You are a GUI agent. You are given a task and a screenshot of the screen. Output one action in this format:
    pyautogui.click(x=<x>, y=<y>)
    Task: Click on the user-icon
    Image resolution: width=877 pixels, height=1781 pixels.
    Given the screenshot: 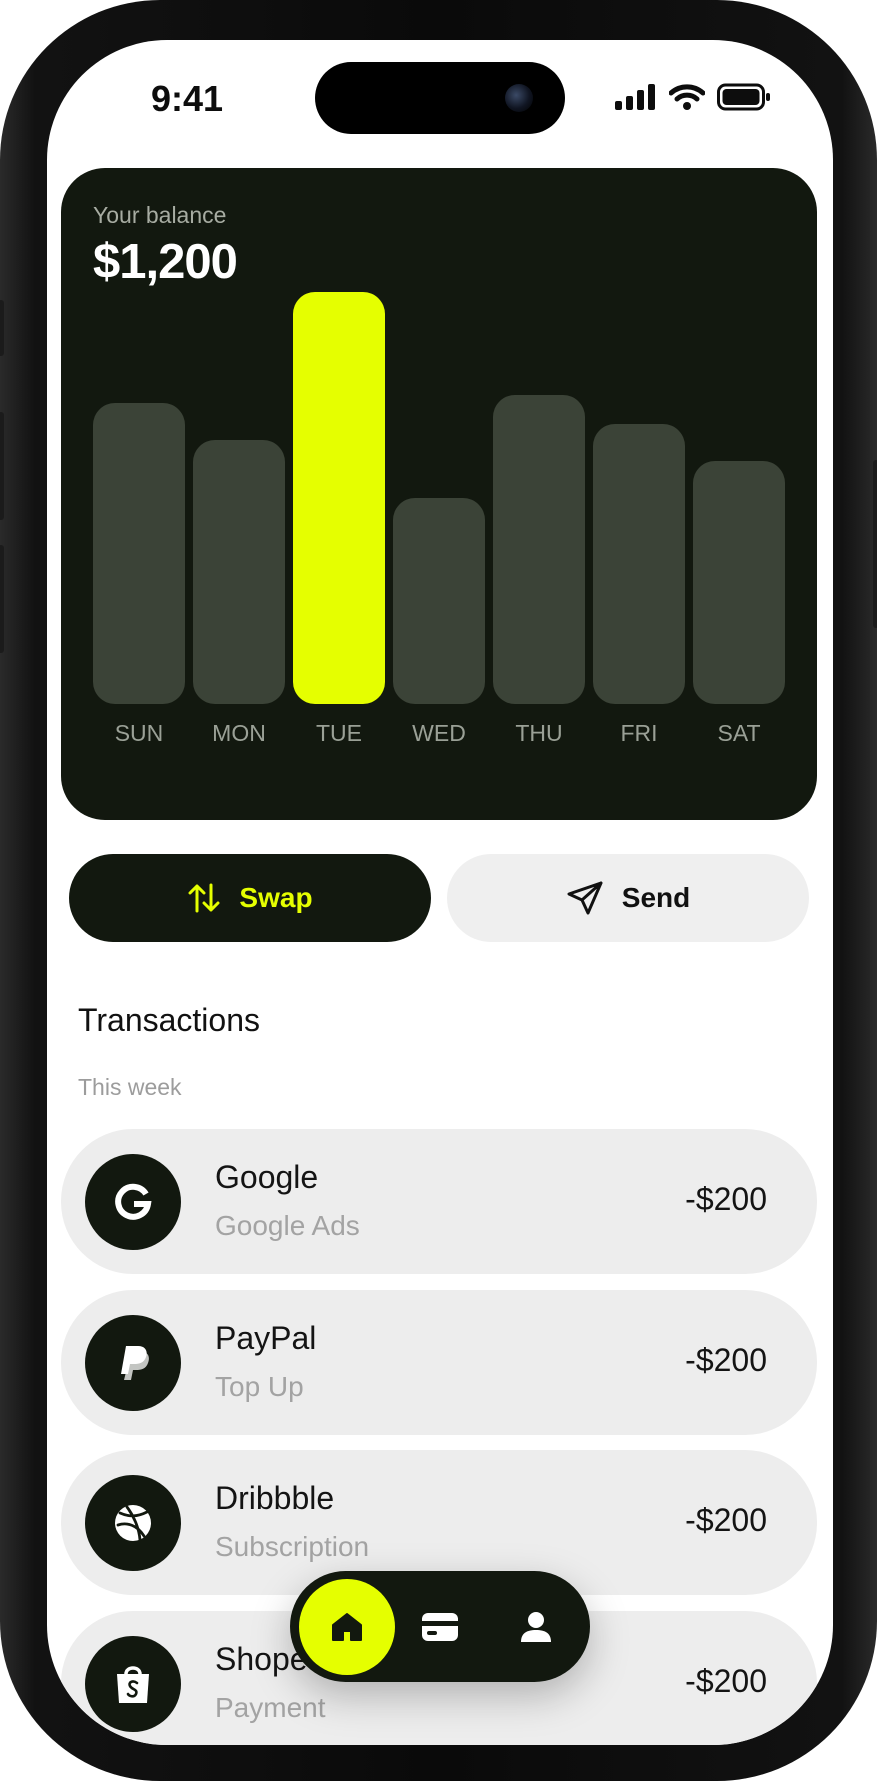 What is the action you would take?
    pyautogui.click(x=536, y=1627)
    